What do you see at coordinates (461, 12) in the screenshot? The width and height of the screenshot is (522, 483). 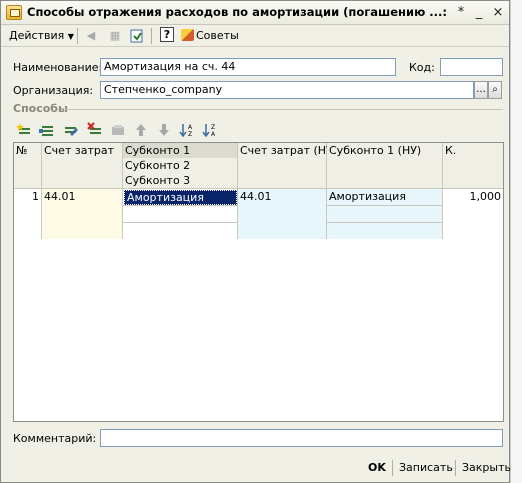 I see `pin-button: *` at bounding box center [461, 12].